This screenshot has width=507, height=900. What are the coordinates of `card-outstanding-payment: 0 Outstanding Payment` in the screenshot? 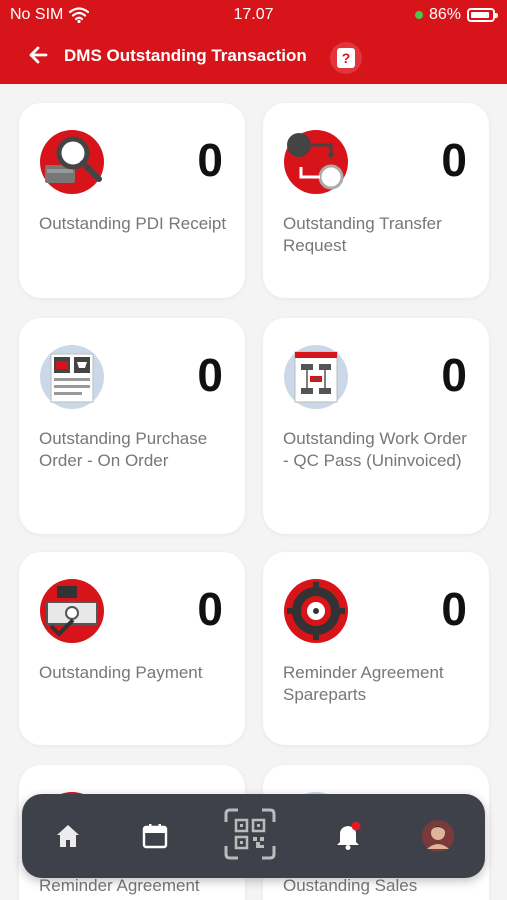 It's located at (132, 648).